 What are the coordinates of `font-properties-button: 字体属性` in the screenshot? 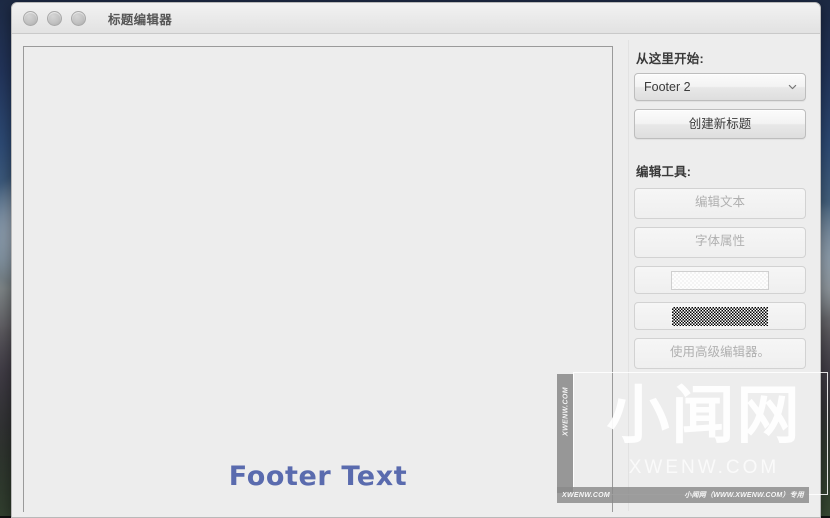 It's located at (720, 242).